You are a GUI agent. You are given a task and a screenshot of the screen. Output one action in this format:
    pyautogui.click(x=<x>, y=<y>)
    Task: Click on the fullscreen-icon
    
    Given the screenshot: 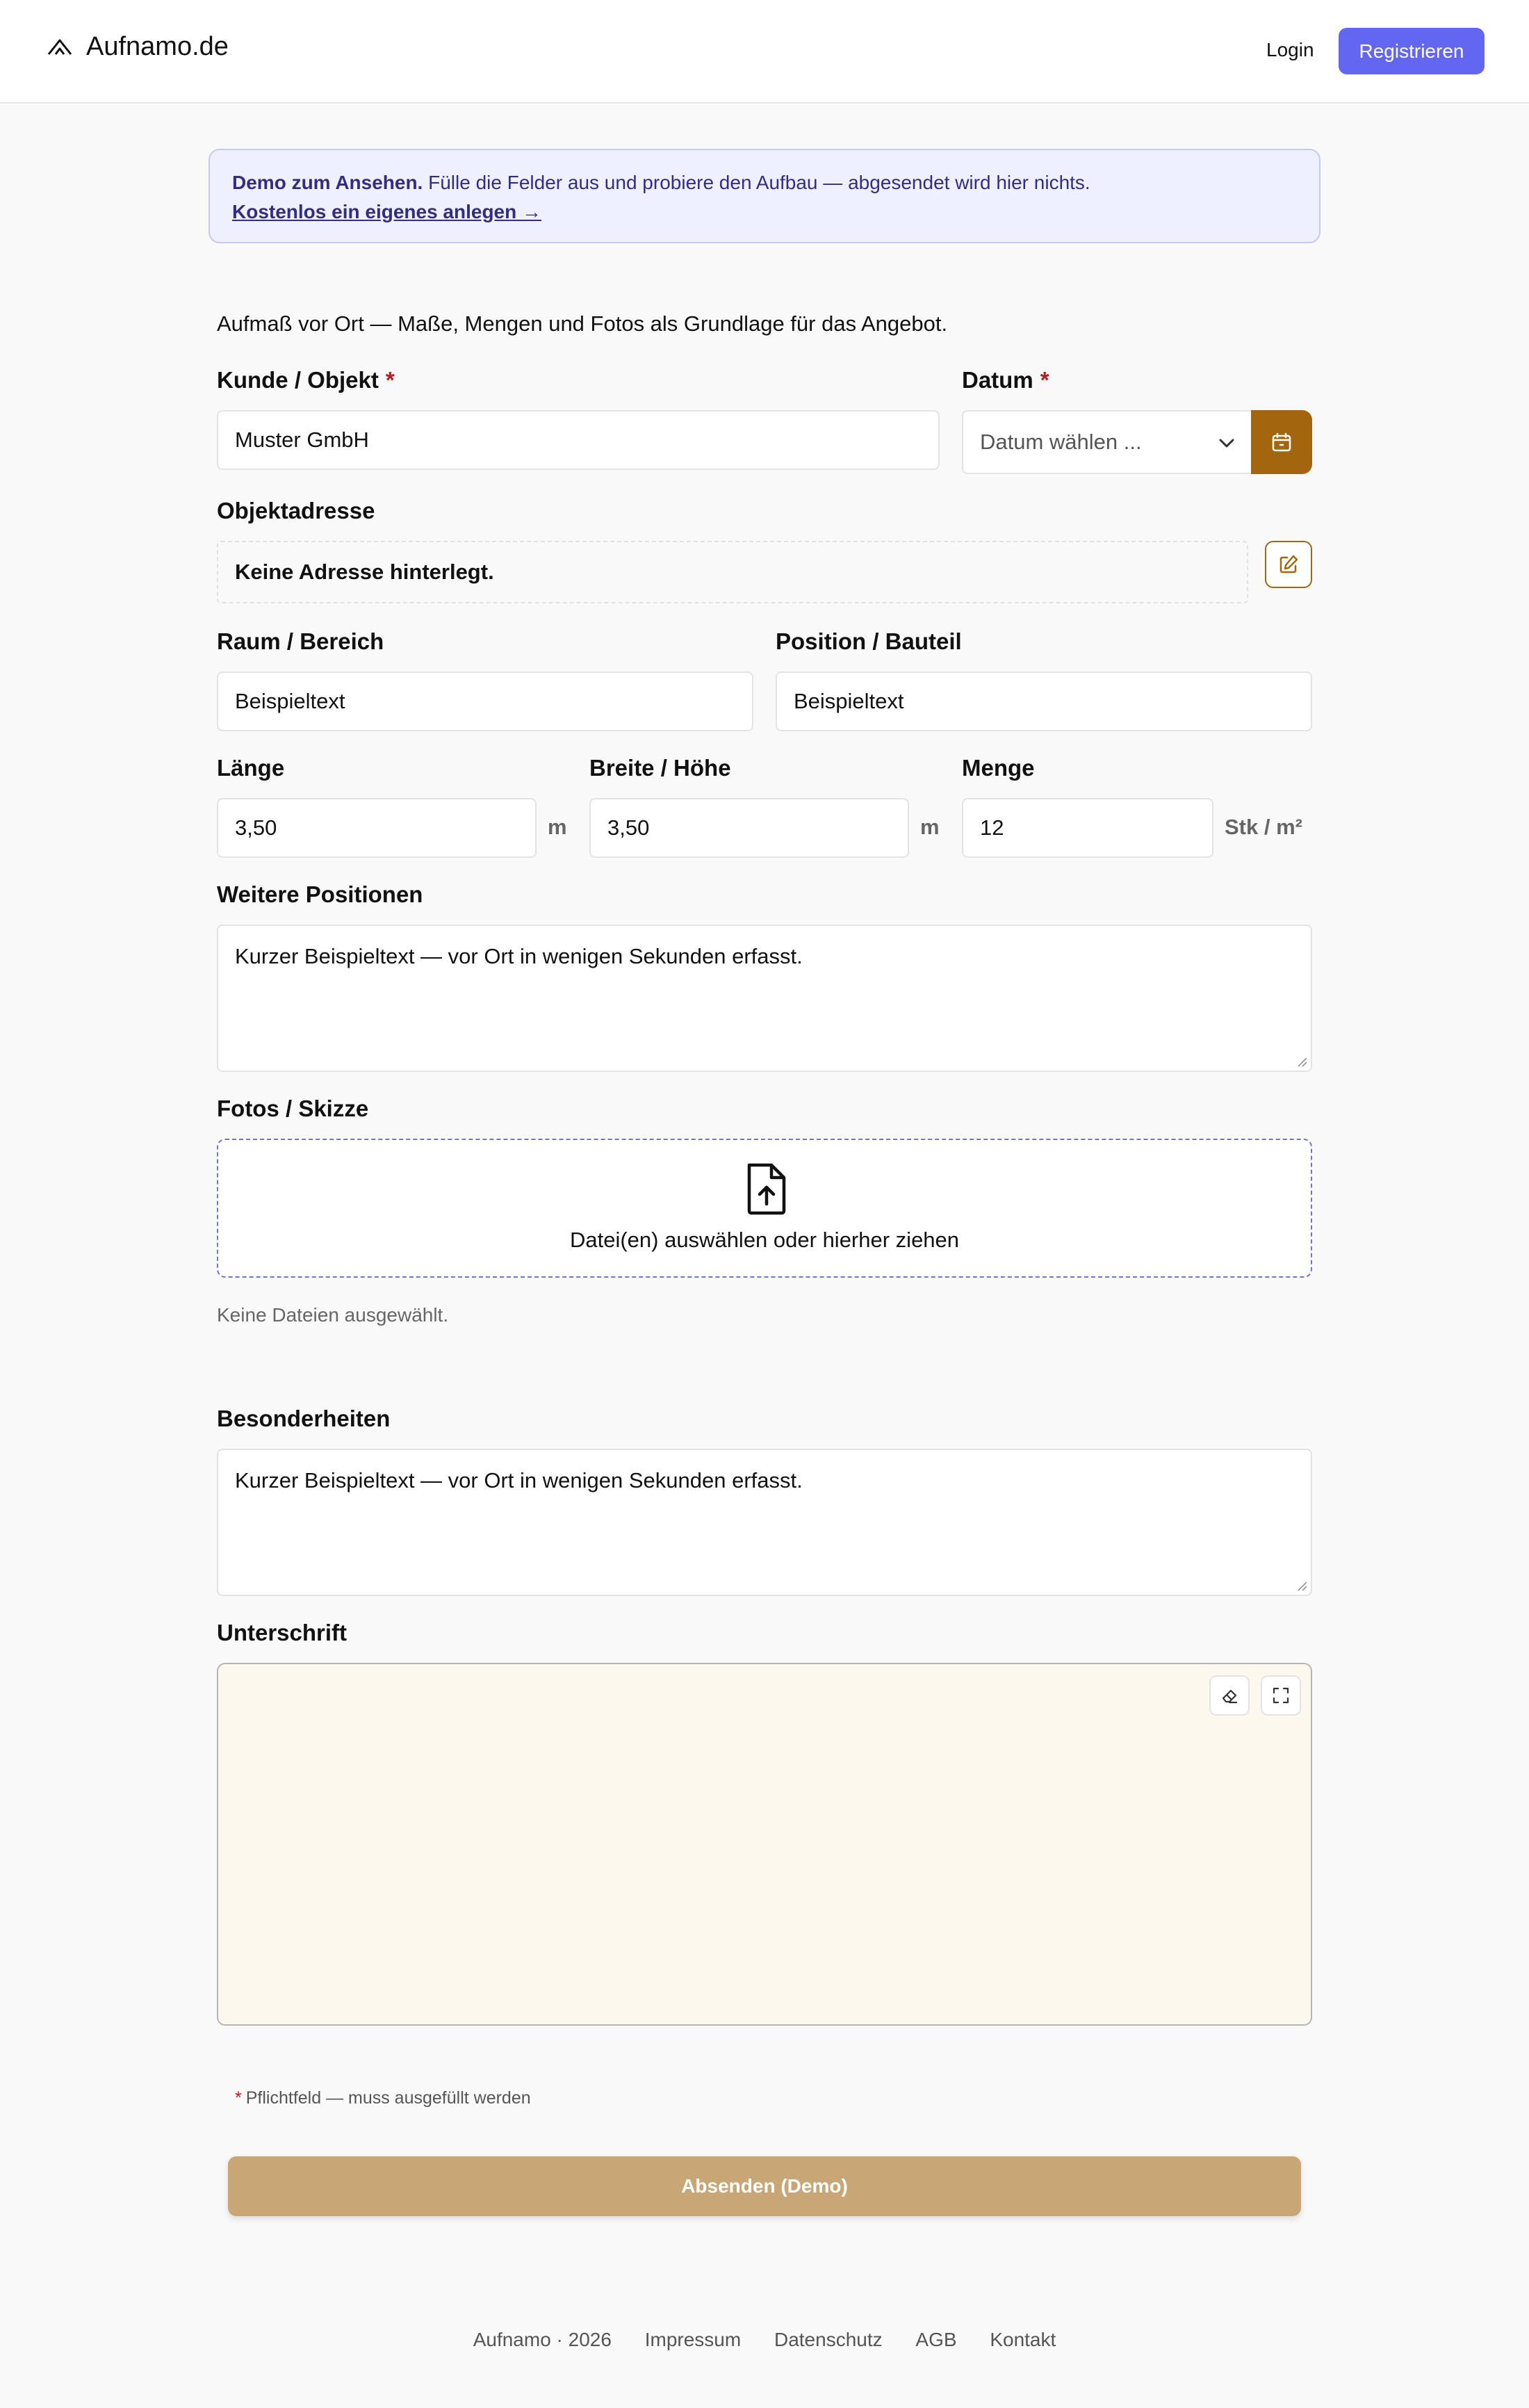 What is the action you would take?
    pyautogui.click(x=1281, y=1695)
    